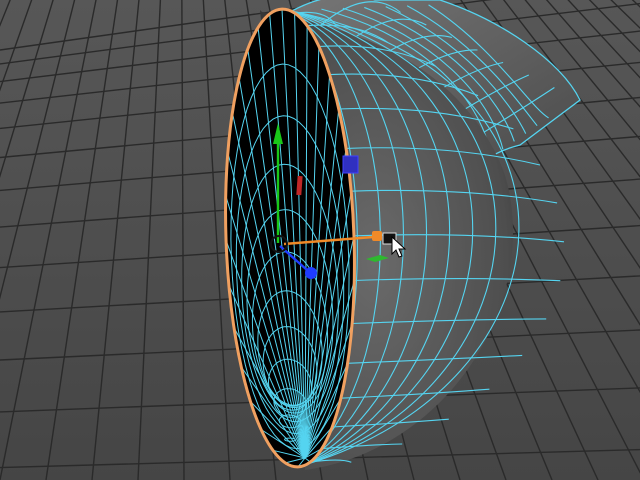 This screenshot has height=480, width=640. Describe the element at coordinates (350, 164) in the screenshot. I see `manipulator-xy-plane` at that location.